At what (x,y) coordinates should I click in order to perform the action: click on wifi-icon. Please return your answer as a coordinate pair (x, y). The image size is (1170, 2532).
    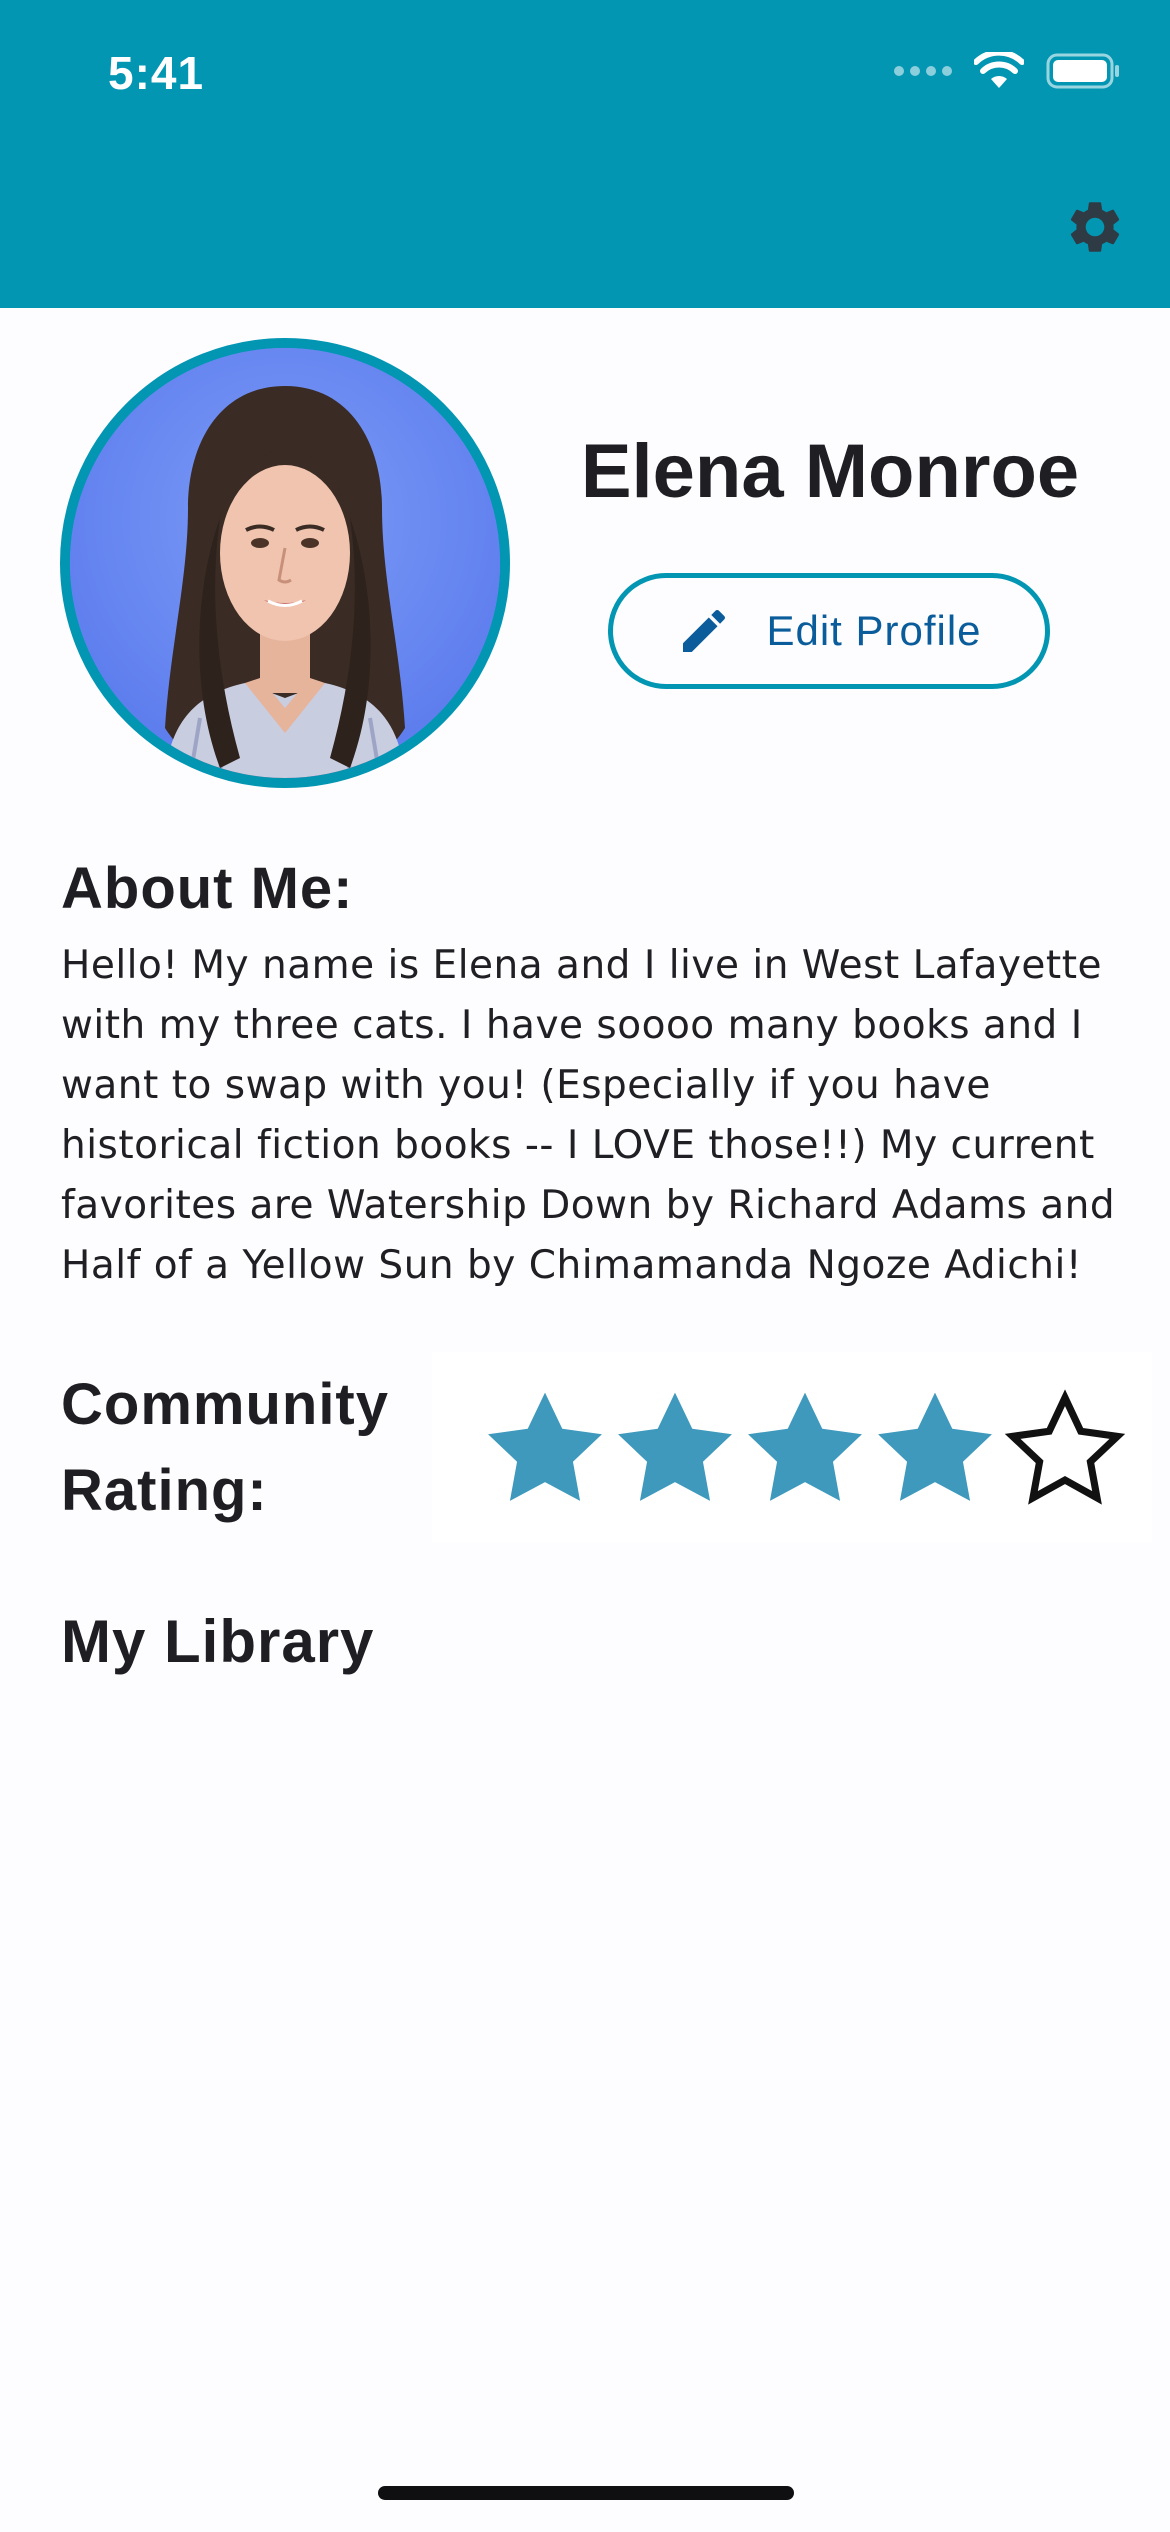
    Looking at the image, I should click on (999, 71).